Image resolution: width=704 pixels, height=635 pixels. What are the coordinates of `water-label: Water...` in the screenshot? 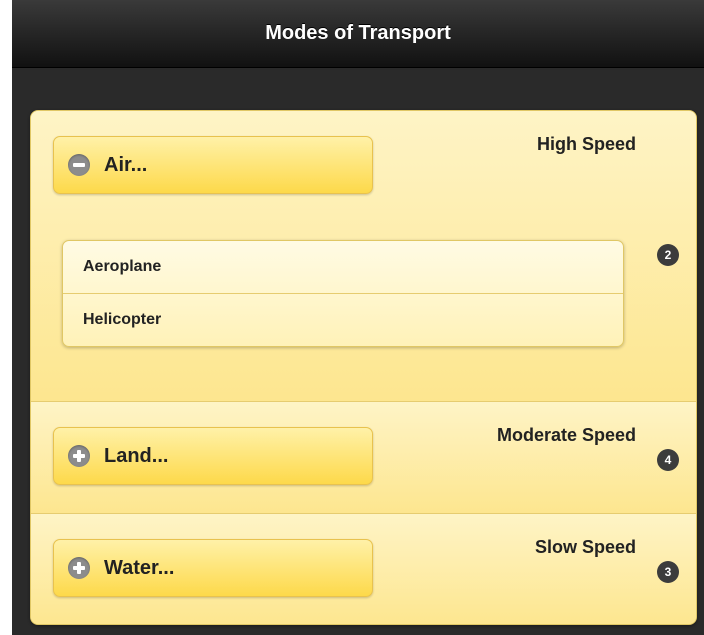 It's located at (139, 567).